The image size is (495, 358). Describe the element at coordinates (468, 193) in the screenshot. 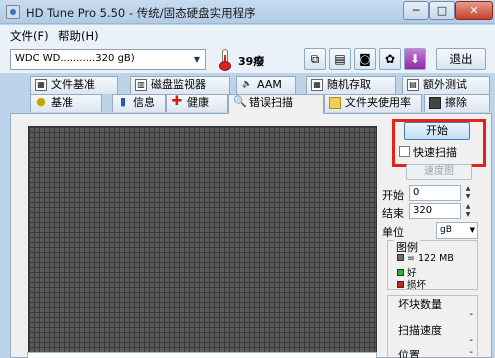

I see `start-spinner: ▲ ▼` at that location.